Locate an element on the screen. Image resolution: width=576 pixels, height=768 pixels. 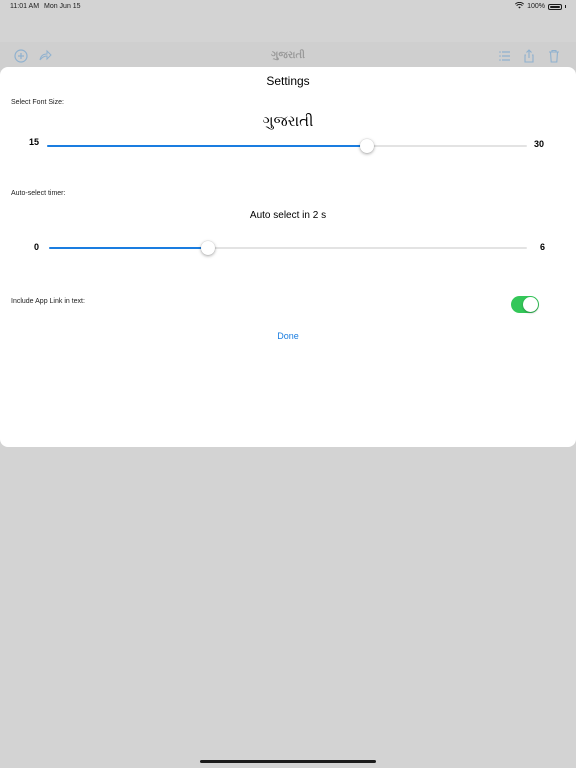
app-link-label: Include App Link in text: is located at coordinates (48, 301).